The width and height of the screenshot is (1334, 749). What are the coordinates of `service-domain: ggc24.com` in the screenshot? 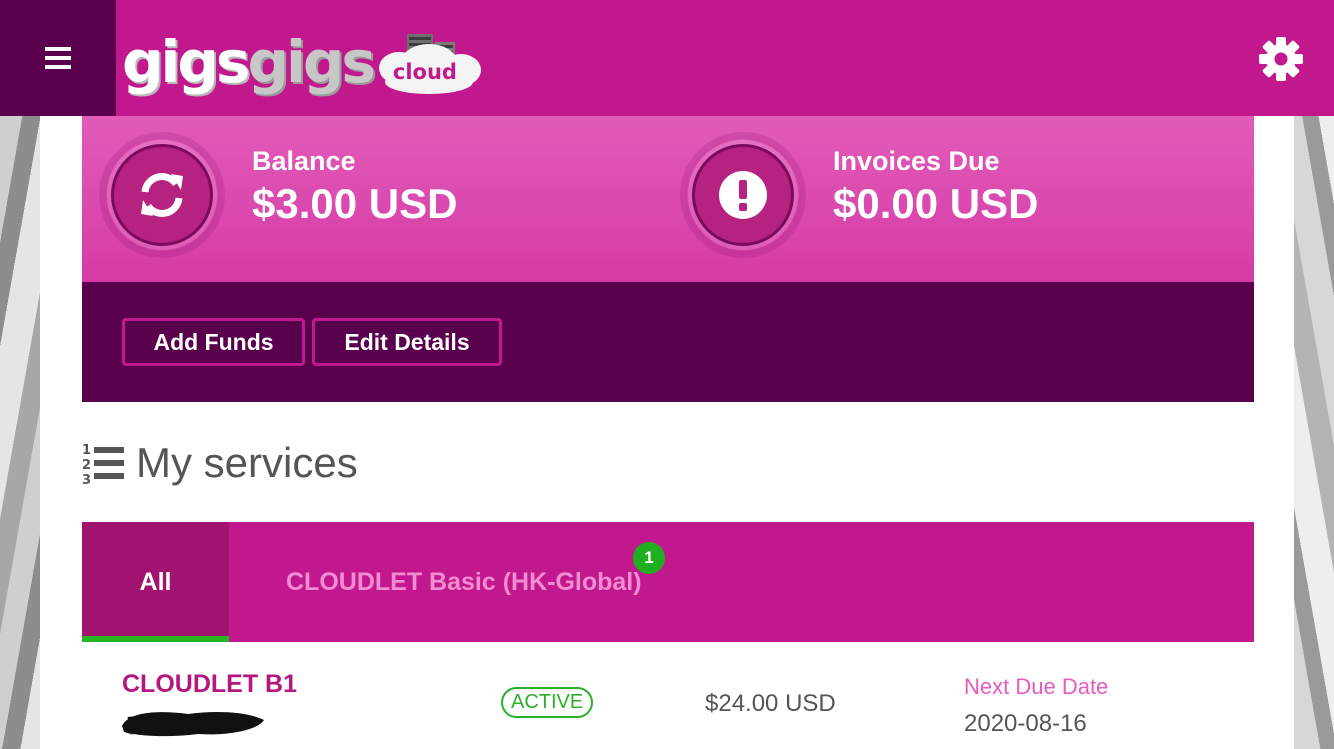 It's located at (192, 723).